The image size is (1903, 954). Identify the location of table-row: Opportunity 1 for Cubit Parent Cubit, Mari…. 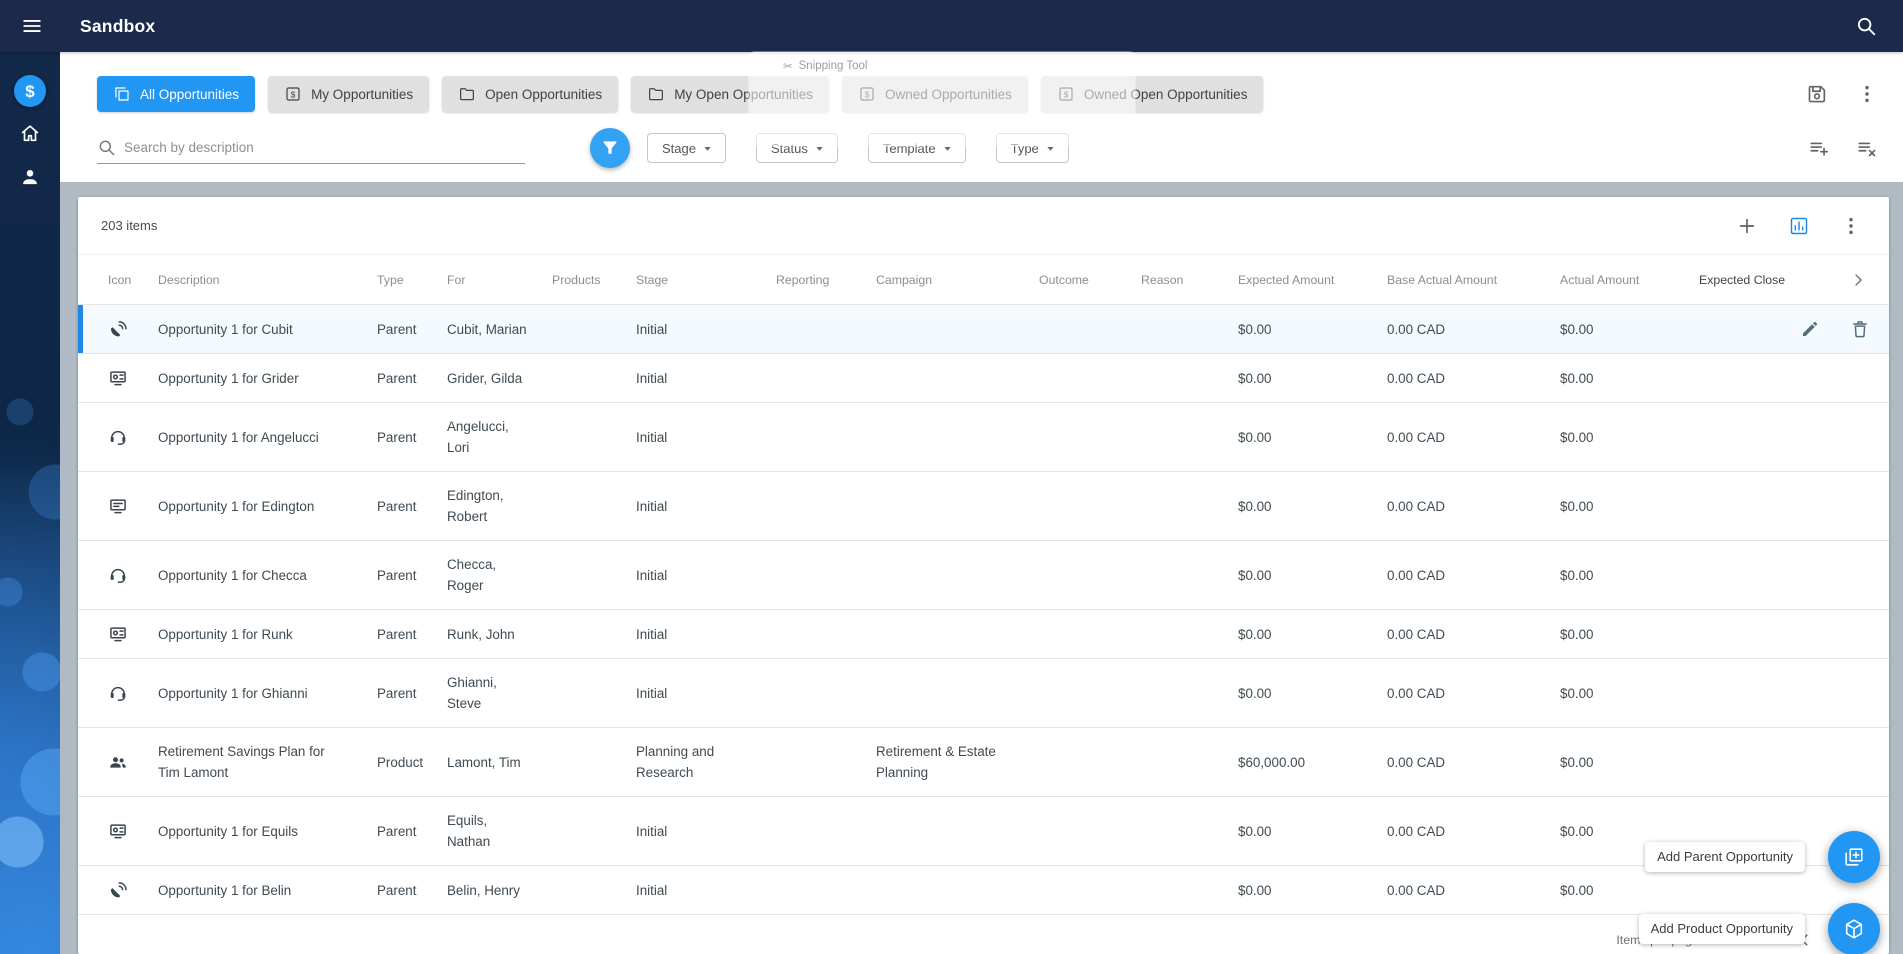
(983, 329).